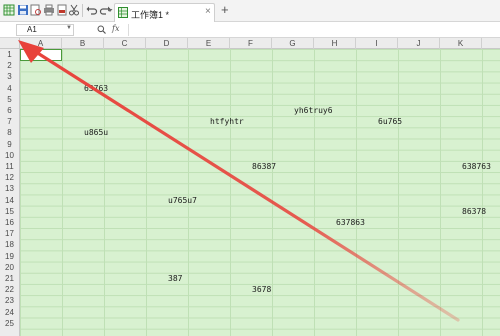 This screenshot has width=500, height=336. Describe the element at coordinates (476, 166) in the screenshot. I see `cell-k11: 638763` at that location.